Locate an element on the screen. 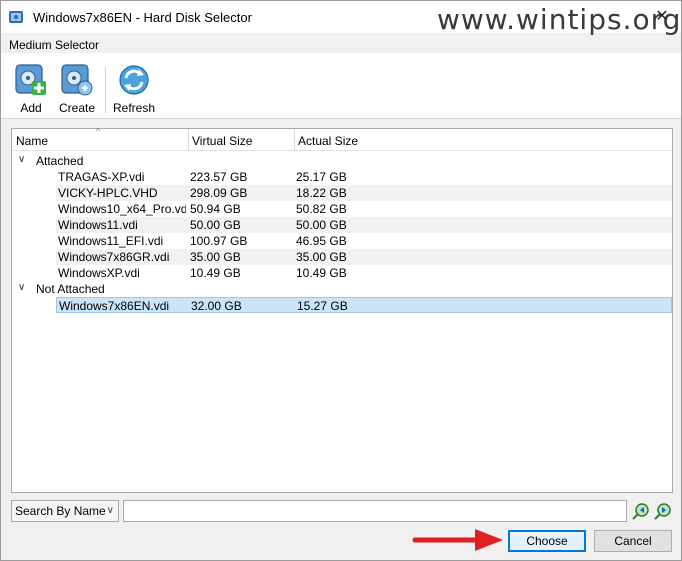 This screenshot has height=561, width=682. group-label: Not Attached is located at coordinates (70, 289).